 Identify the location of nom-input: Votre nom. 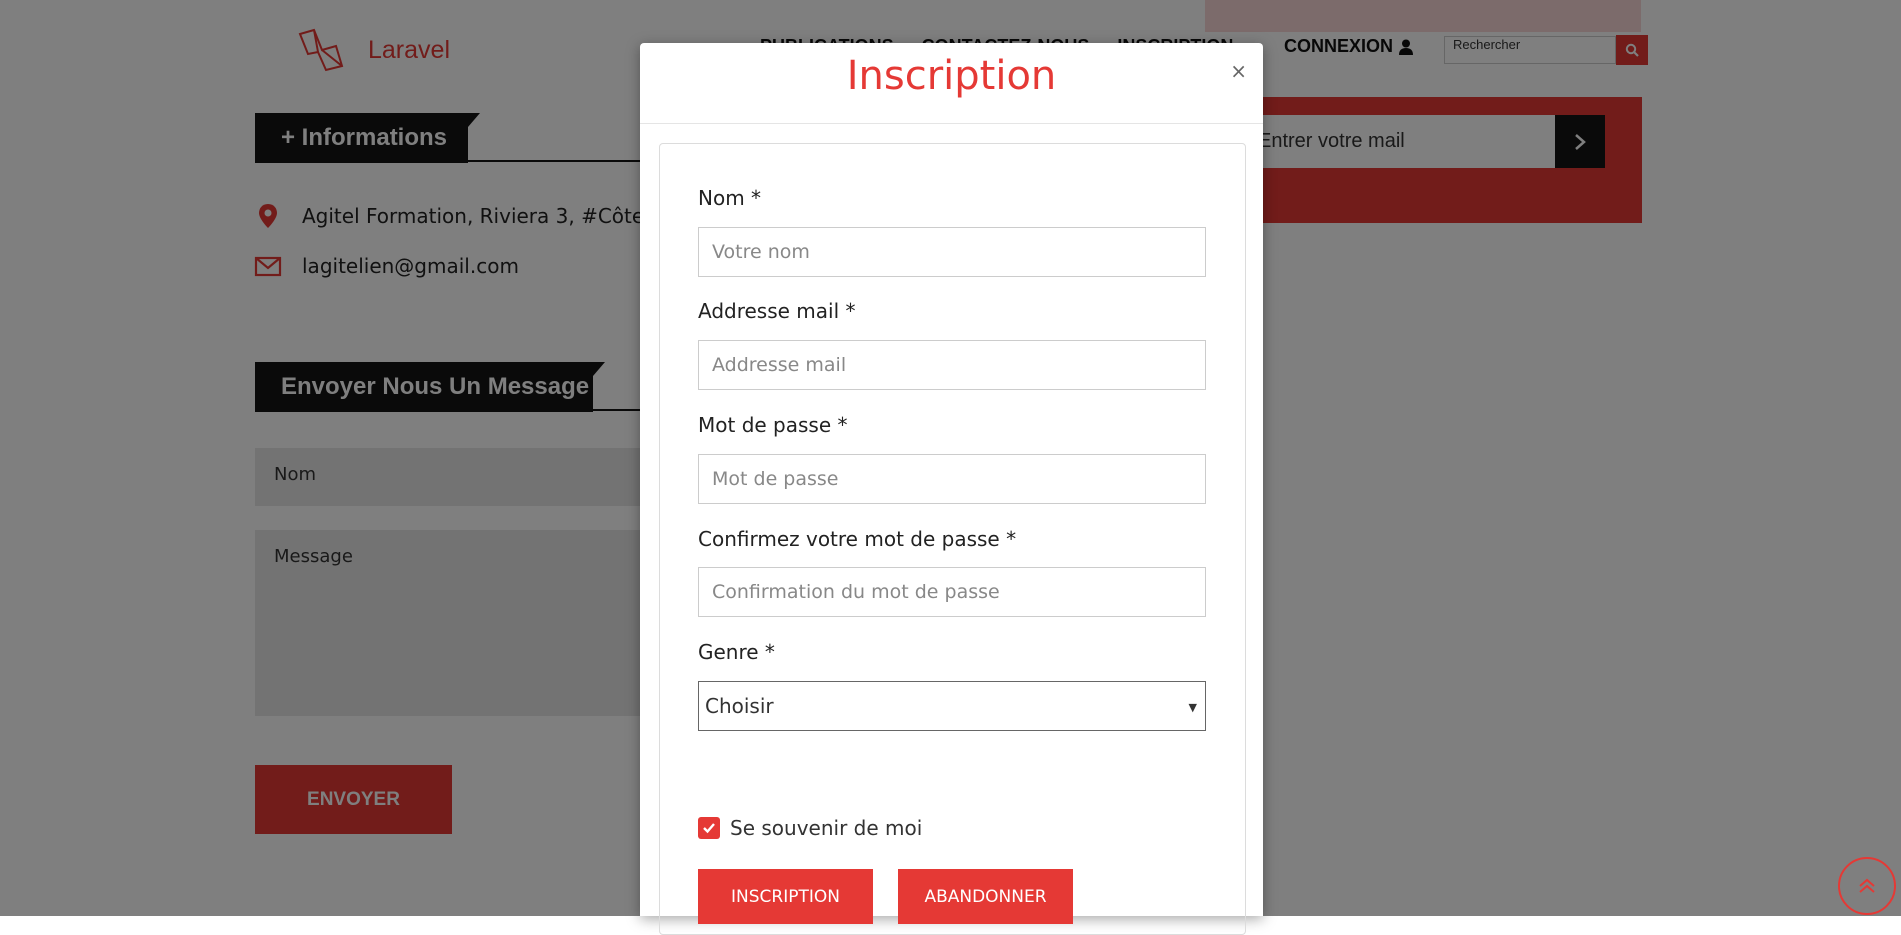
(952, 252).